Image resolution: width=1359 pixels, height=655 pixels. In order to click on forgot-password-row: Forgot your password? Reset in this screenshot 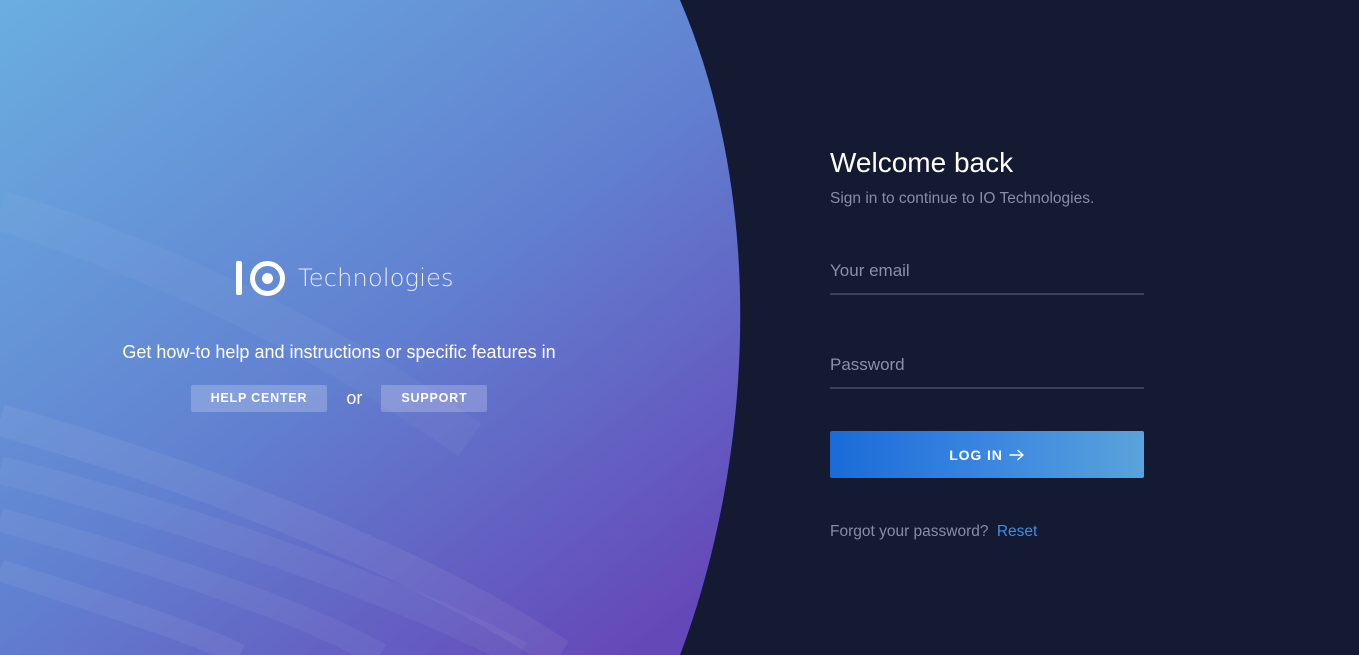, I will do `click(987, 532)`.